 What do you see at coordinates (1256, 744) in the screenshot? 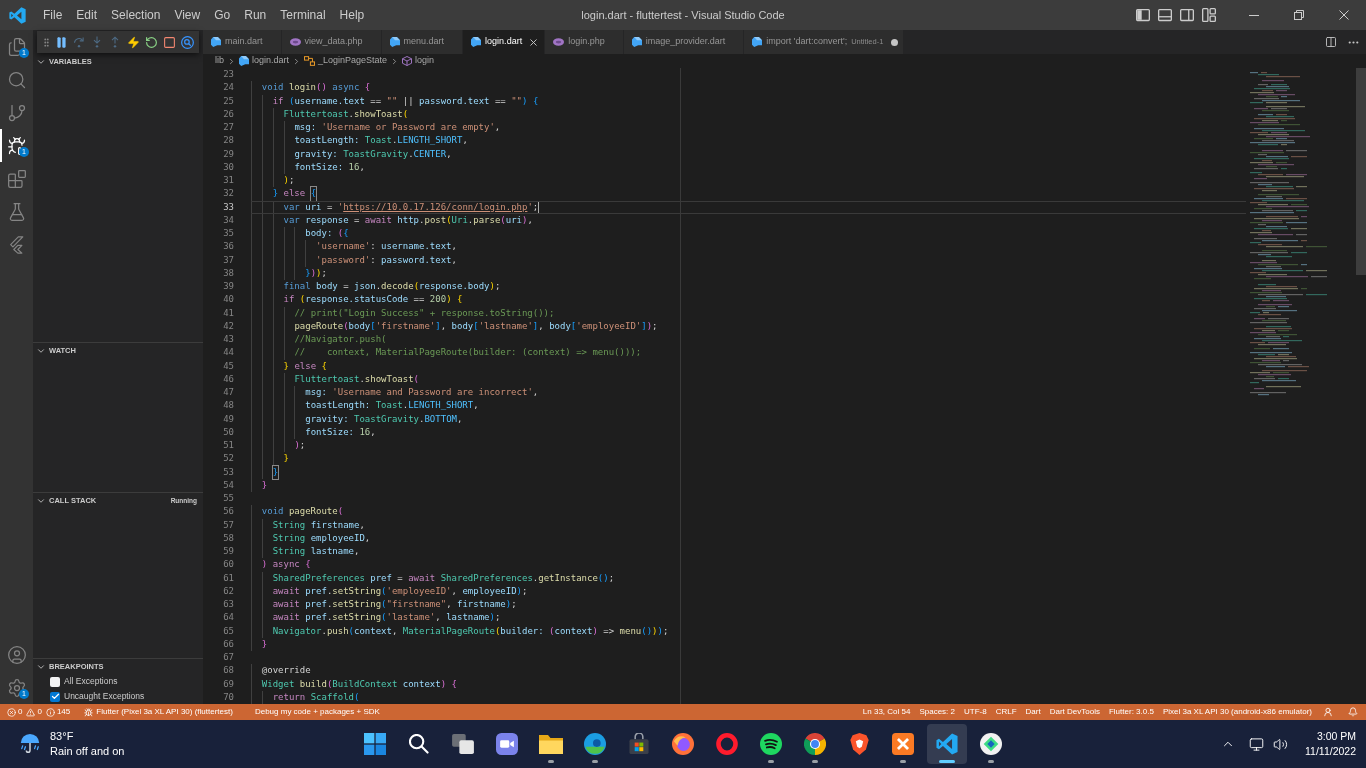
I see `monitor-icon` at bounding box center [1256, 744].